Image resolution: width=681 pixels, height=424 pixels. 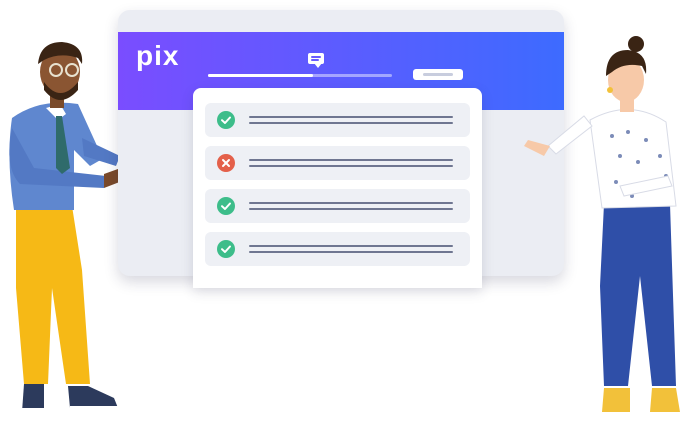 What do you see at coordinates (260, 75) in the screenshot?
I see `progress-fill` at bounding box center [260, 75].